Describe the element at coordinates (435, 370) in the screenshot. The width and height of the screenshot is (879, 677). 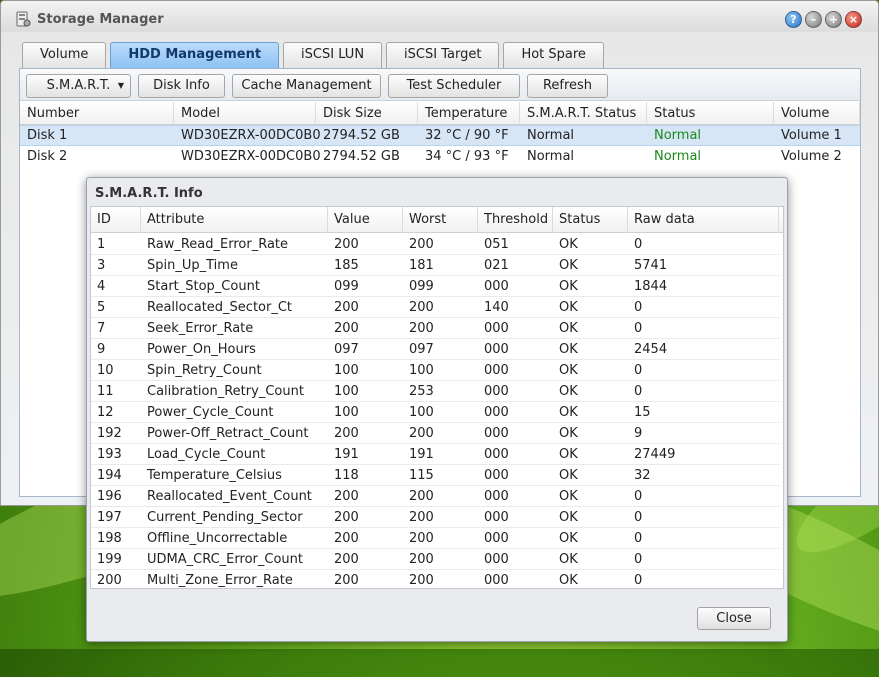
I see `table-row: 10 Spin_Retry_Count 100 100 000 OK 0` at that location.